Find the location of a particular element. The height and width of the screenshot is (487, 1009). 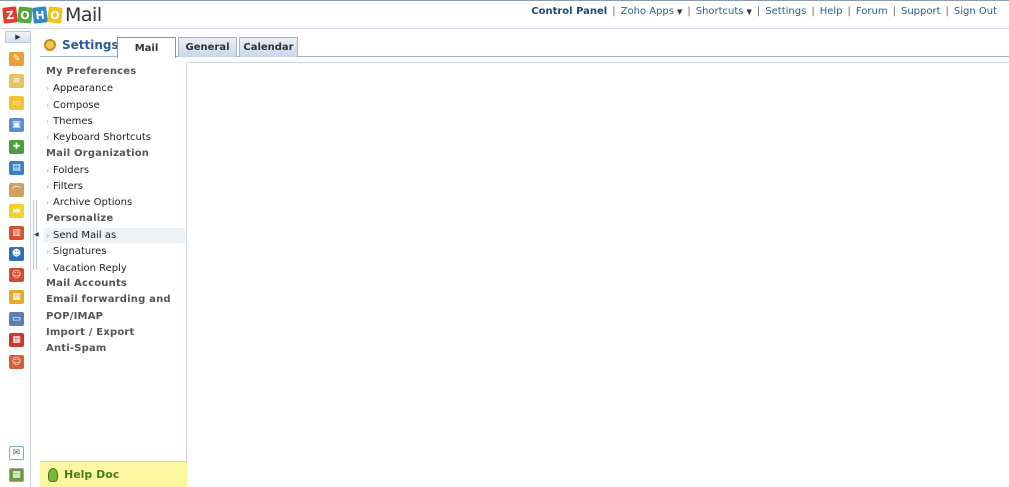

apps-icon: ▦ is located at coordinates (16, 475).